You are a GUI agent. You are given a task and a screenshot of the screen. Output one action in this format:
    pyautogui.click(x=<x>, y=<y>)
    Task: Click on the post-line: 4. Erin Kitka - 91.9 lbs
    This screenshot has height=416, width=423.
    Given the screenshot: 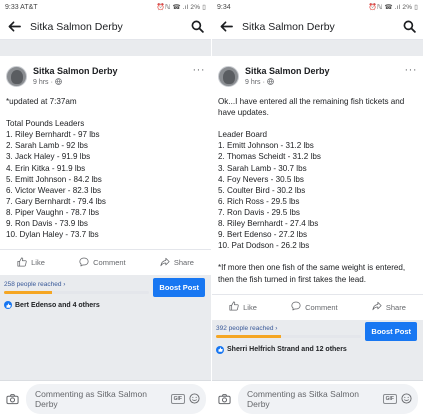 What is the action you would take?
    pyautogui.click(x=46, y=168)
    